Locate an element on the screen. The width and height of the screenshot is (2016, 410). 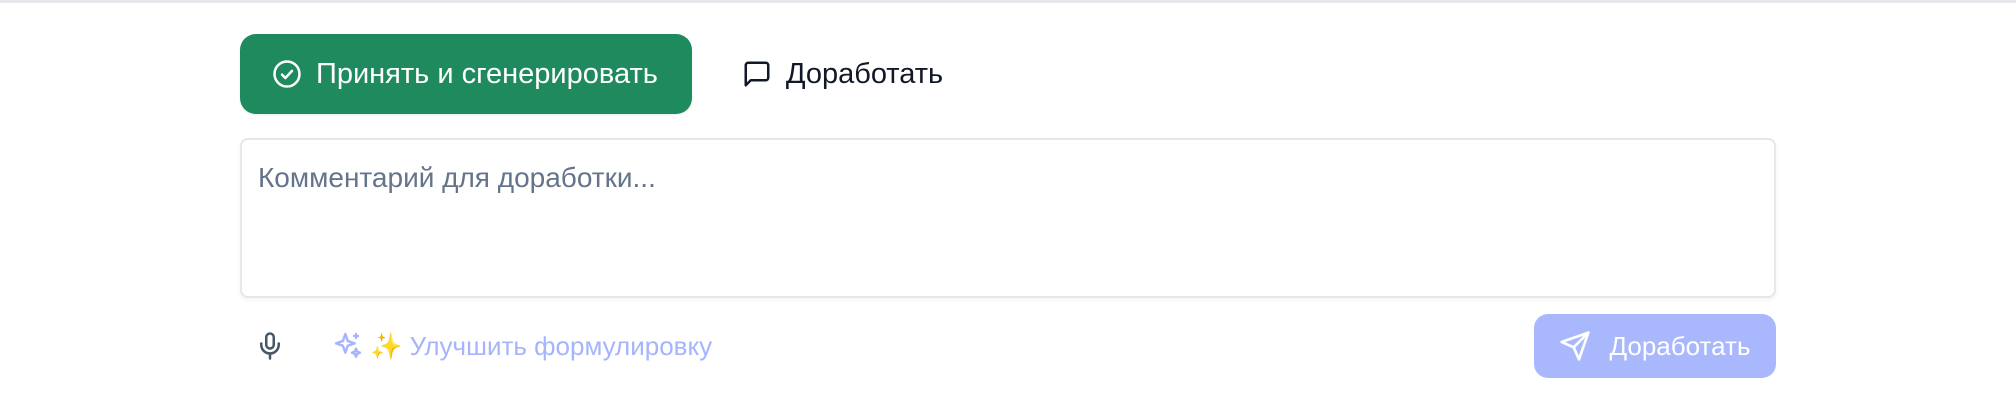
improve-wording-label: ✨ Улучшить формулировку is located at coordinates (541, 345).